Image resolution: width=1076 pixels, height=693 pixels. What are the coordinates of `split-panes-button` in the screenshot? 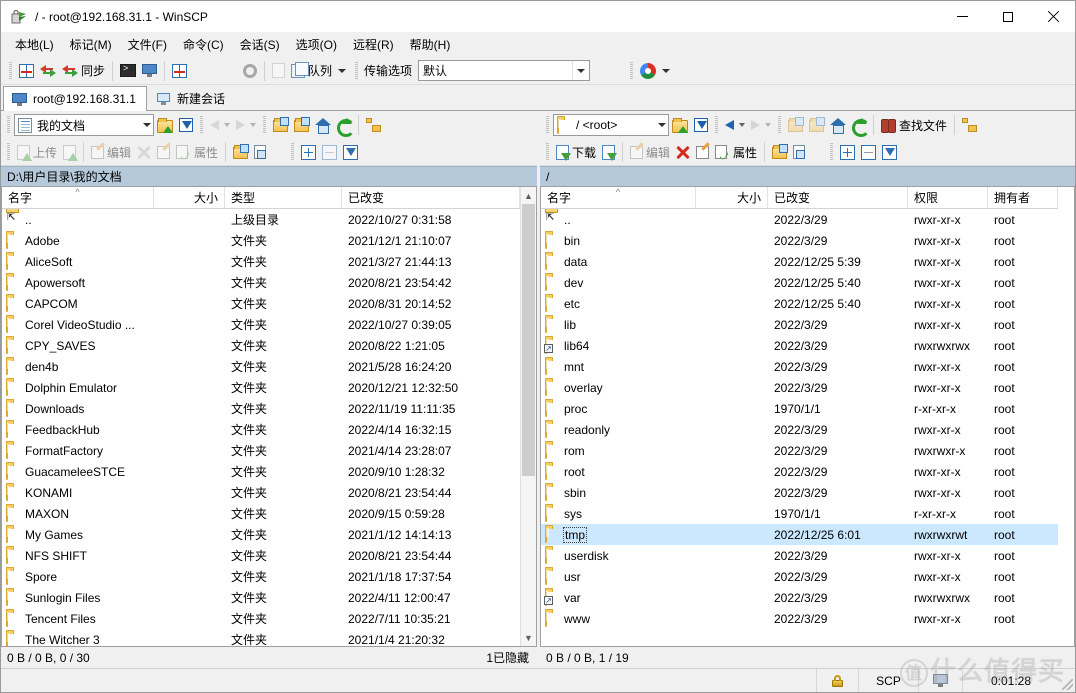 It's located at (26, 71).